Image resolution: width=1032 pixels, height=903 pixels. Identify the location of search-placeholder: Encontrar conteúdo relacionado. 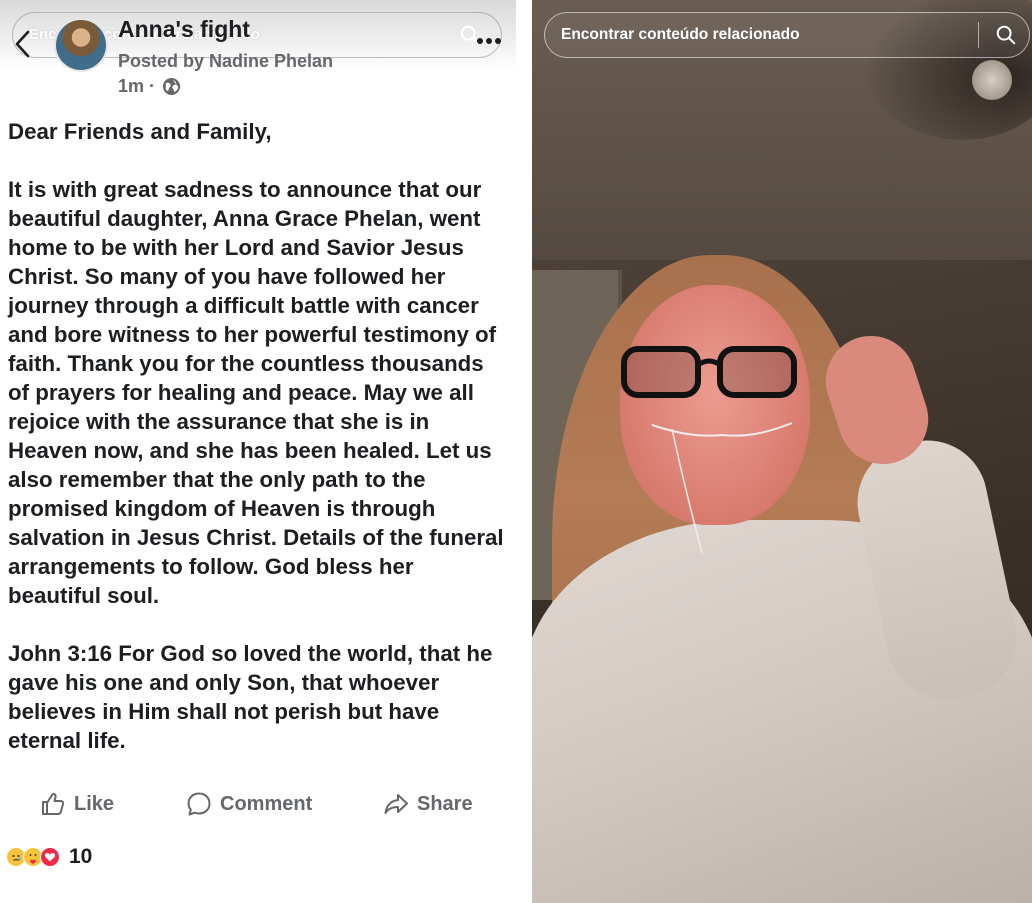
(680, 34).